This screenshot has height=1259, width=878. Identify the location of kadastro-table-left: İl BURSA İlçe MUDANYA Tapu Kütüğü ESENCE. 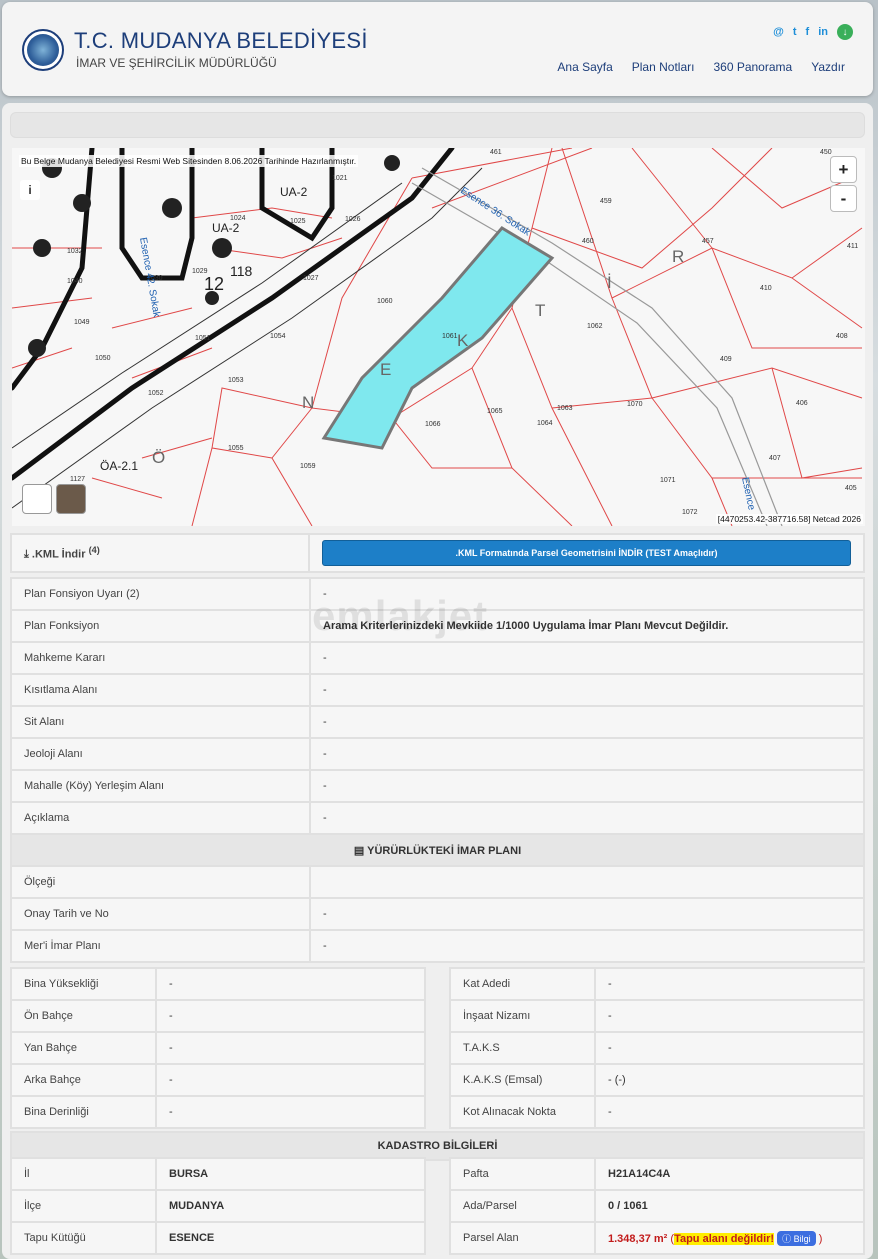
(218, 1206).